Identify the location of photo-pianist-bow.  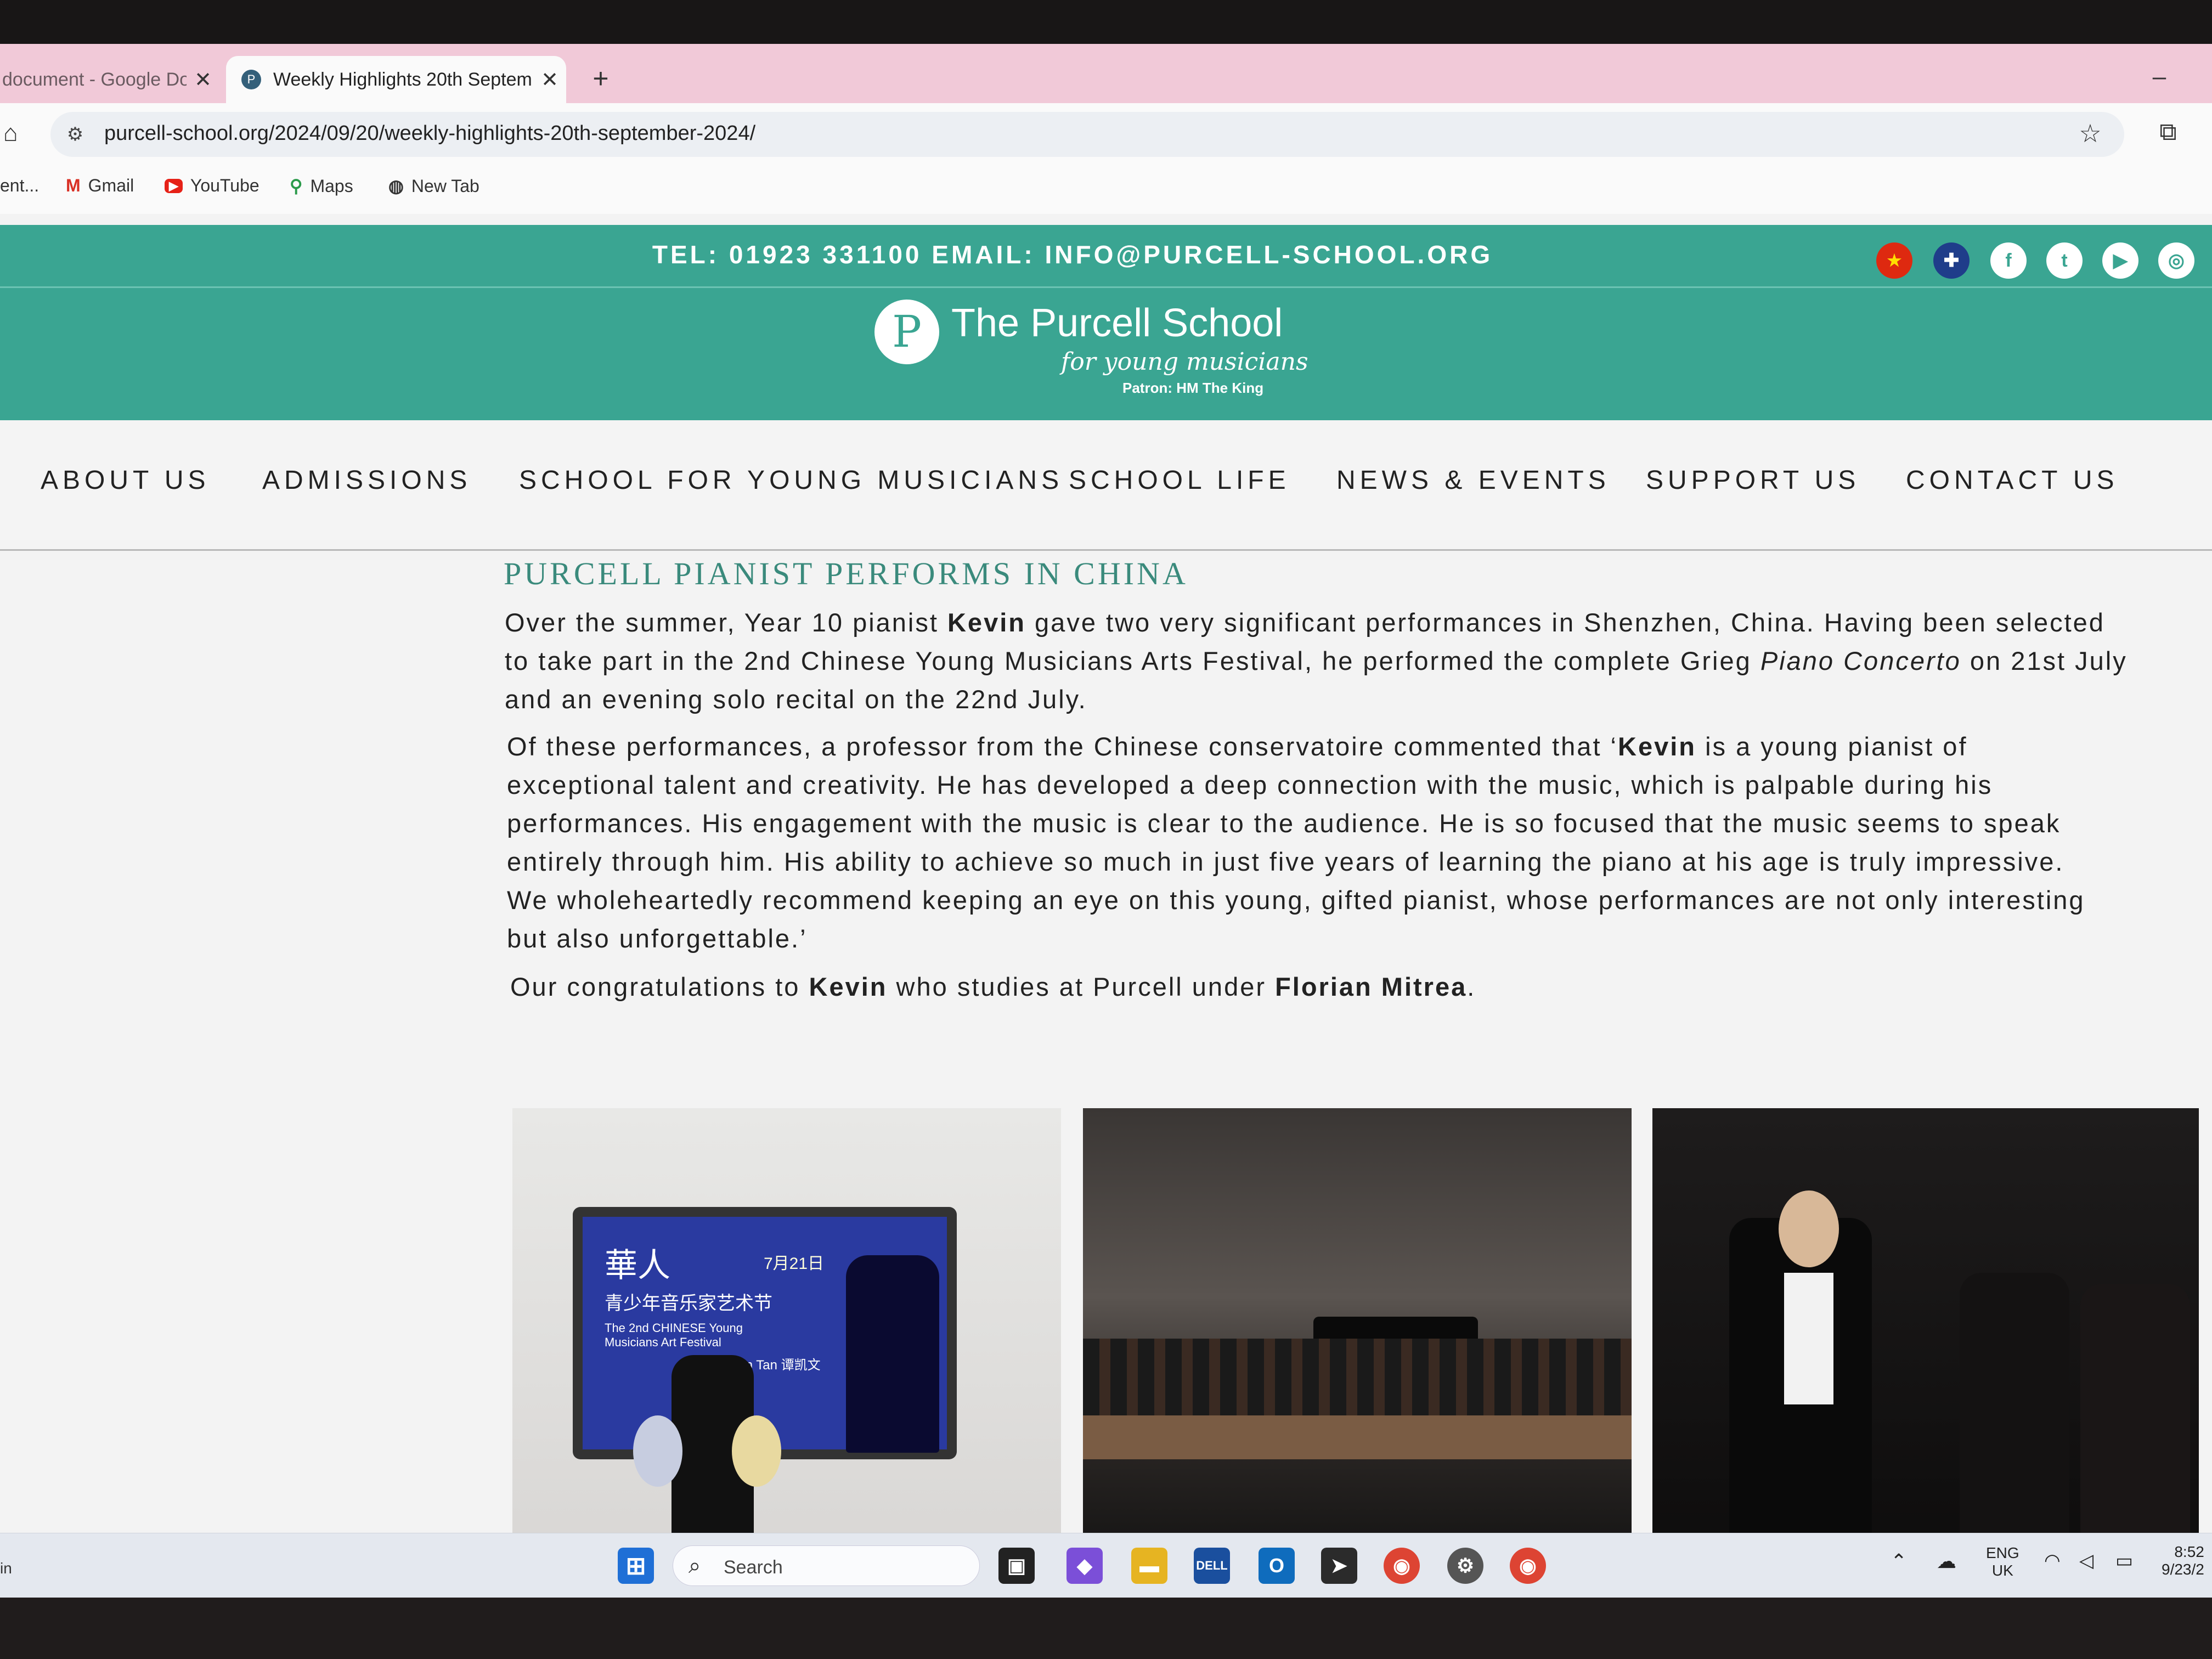
(1926, 1344).